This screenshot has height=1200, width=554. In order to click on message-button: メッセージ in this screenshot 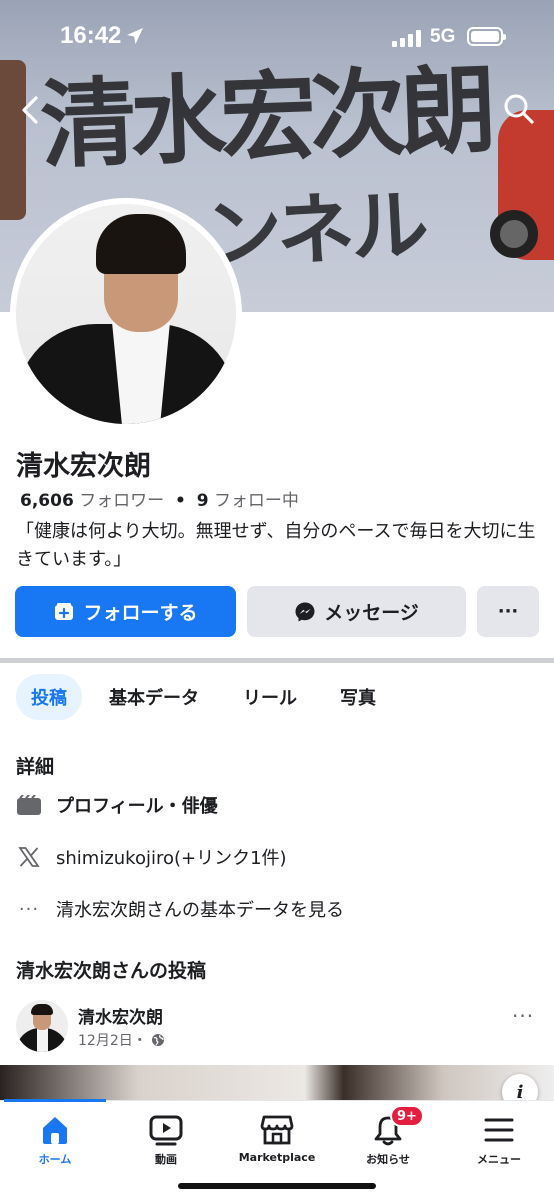, I will do `click(356, 611)`.